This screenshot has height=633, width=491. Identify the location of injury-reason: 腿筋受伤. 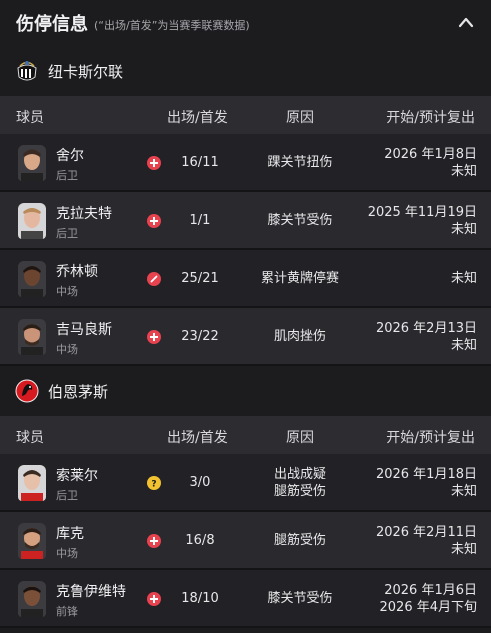
(300, 540).